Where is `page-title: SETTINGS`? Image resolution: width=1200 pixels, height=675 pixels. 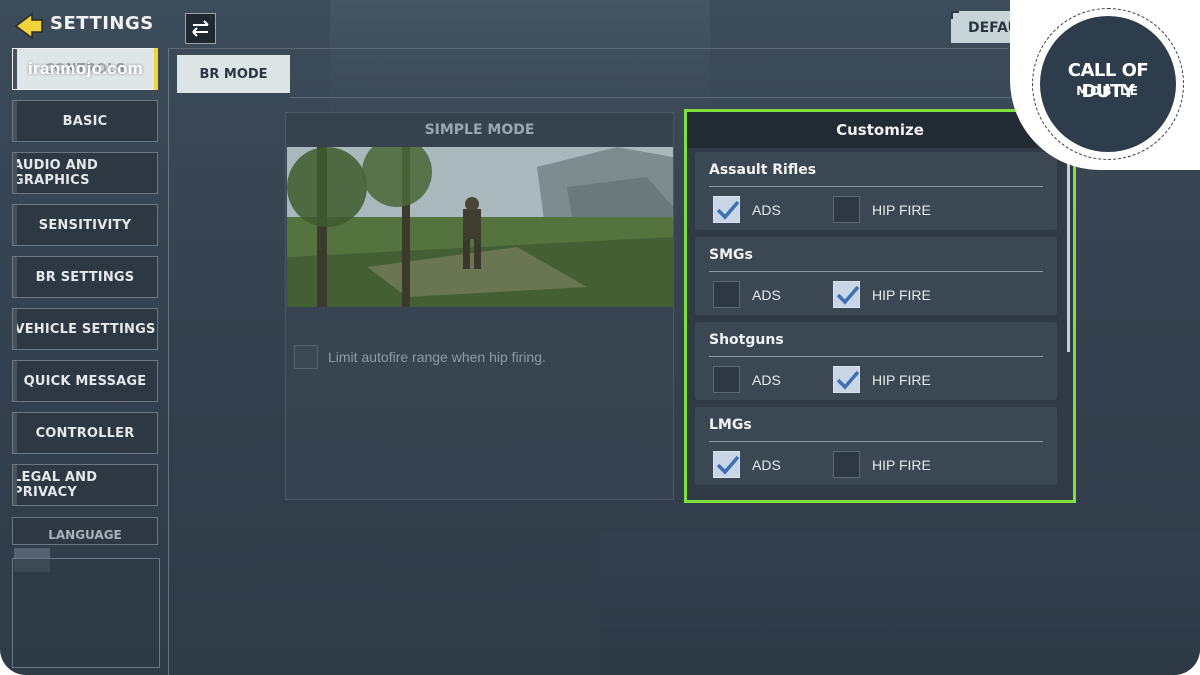 page-title: SETTINGS is located at coordinates (102, 23).